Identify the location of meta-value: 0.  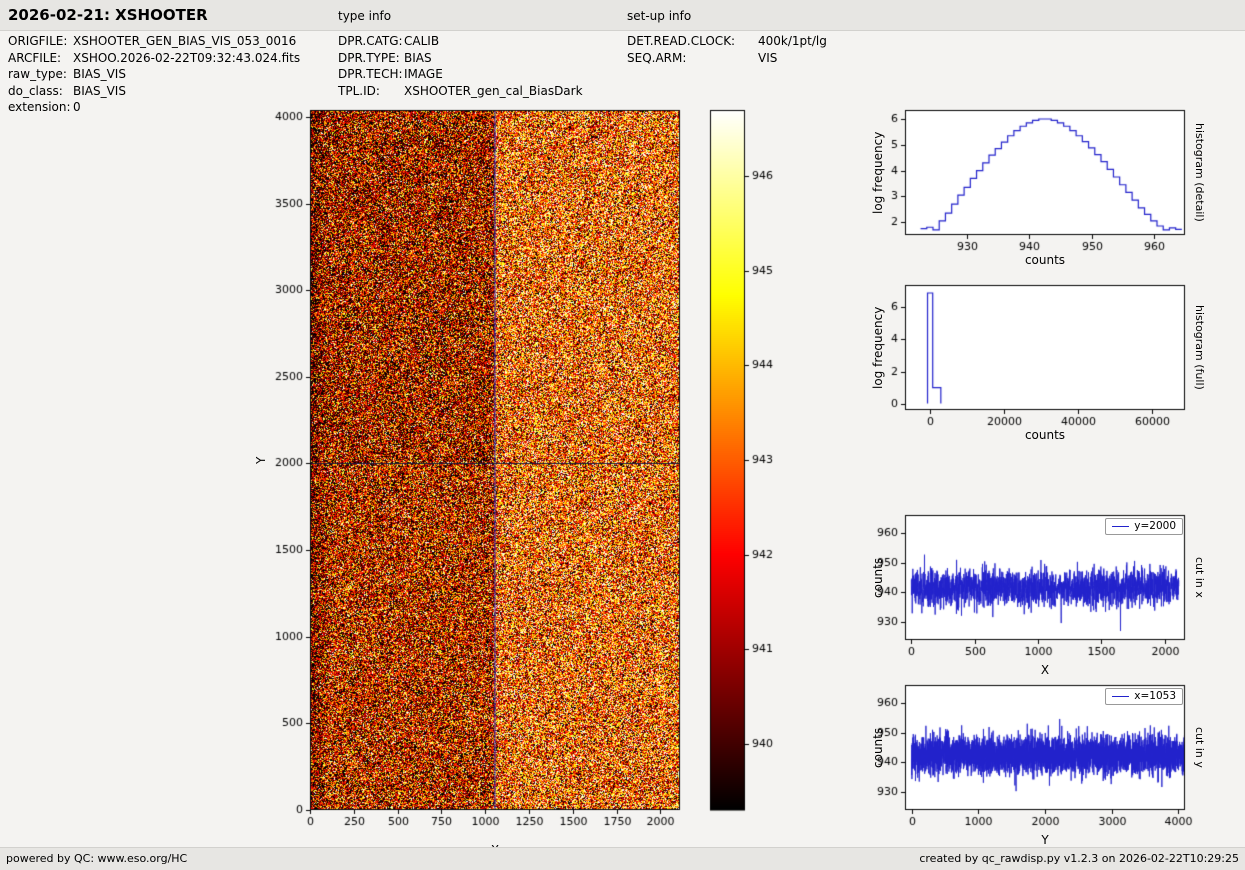
(77, 107).